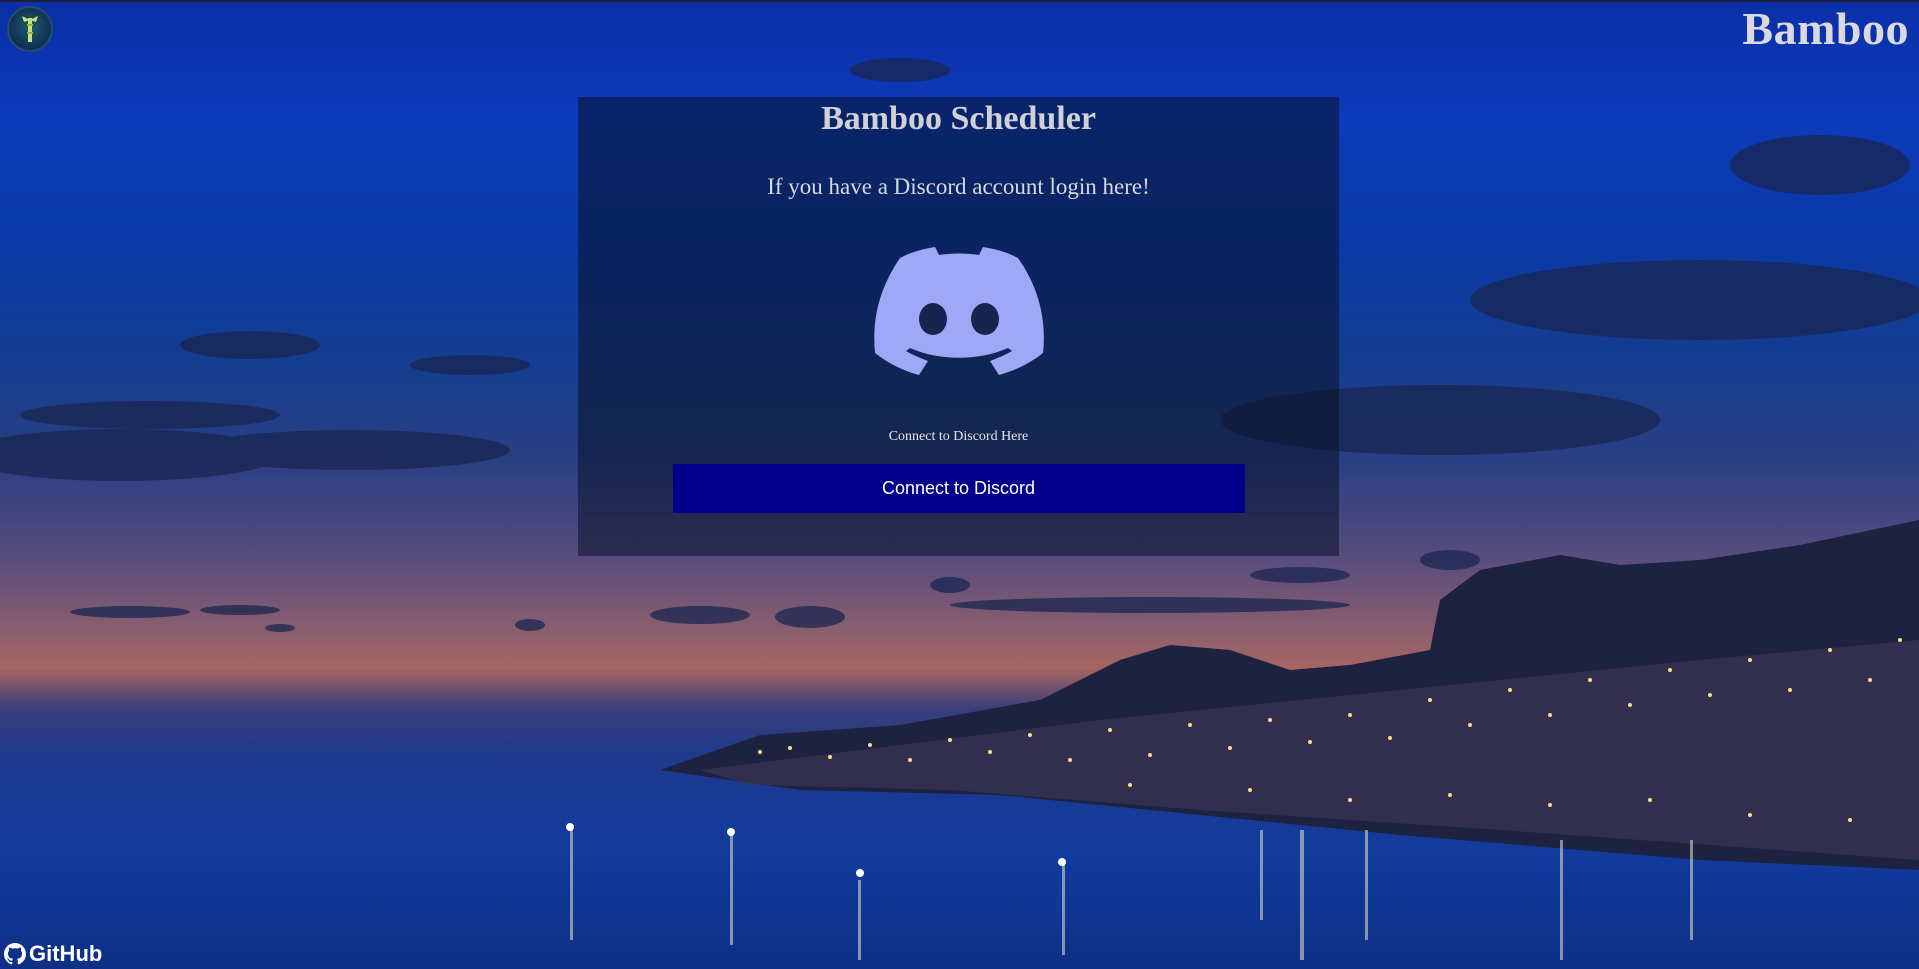 Image resolution: width=1919 pixels, height=969 pixels. I want to click on connect-to-discord-button: Connect to Discord, so click(958, 488).